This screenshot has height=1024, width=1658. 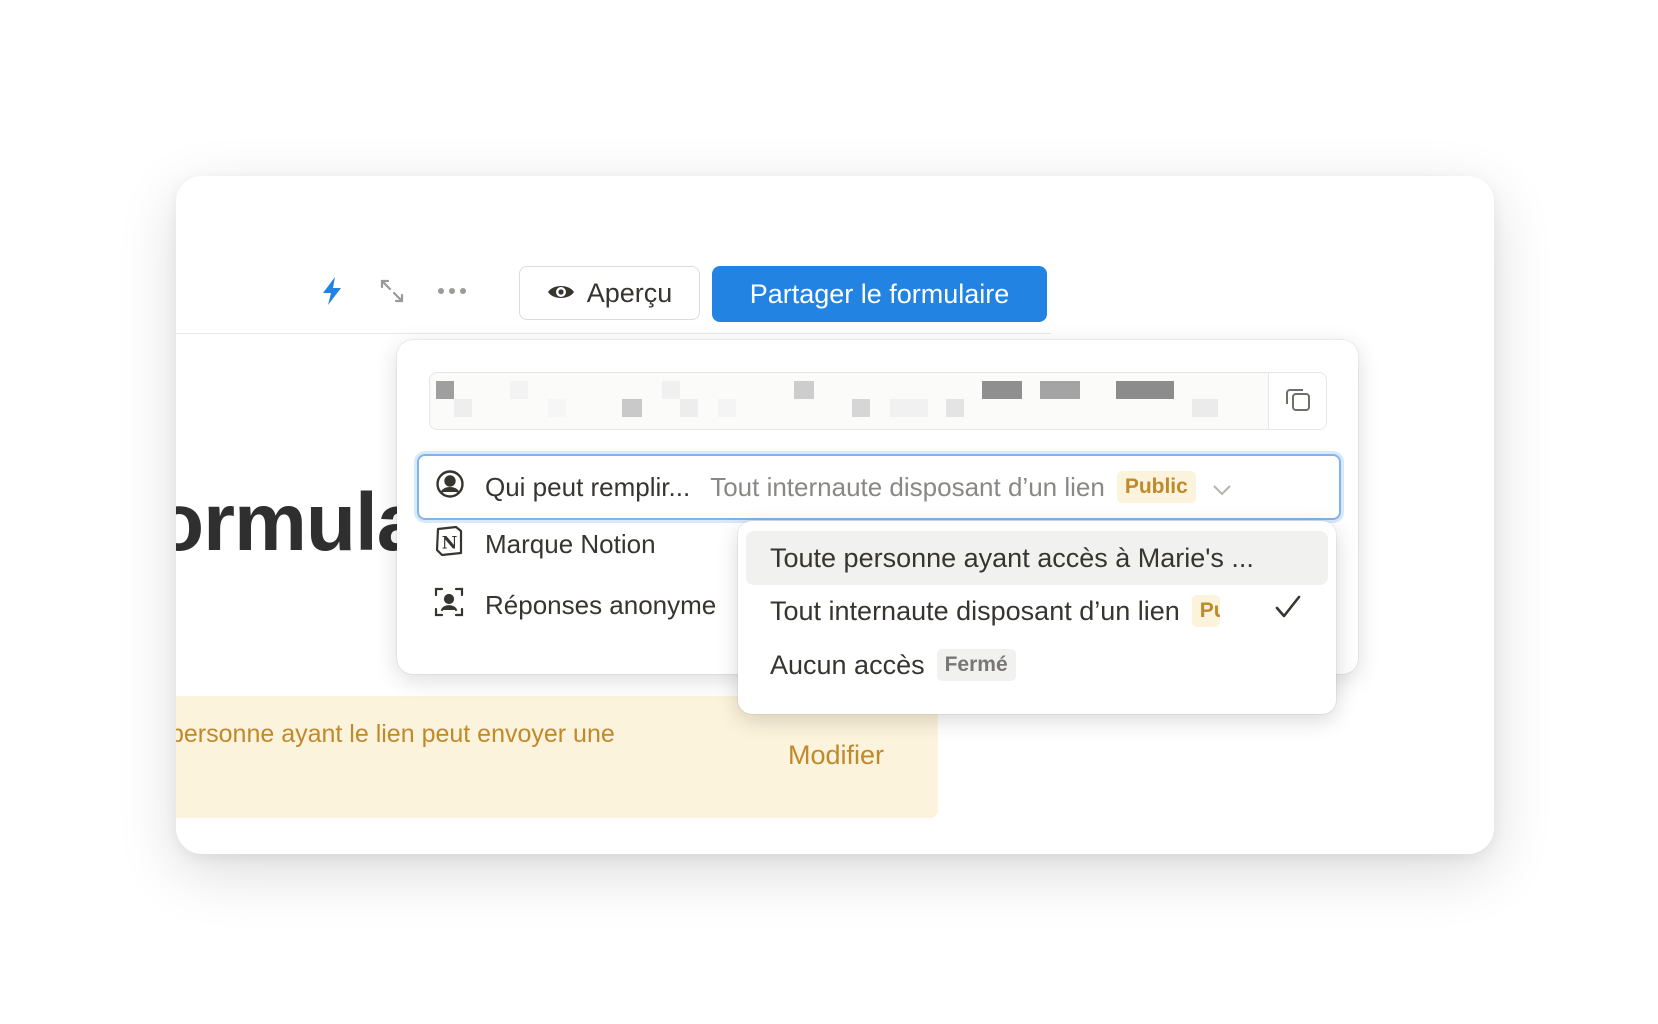 I want to click on banner-text: personne ayant le lien peut envoyer une, so click(x=395, y=734).